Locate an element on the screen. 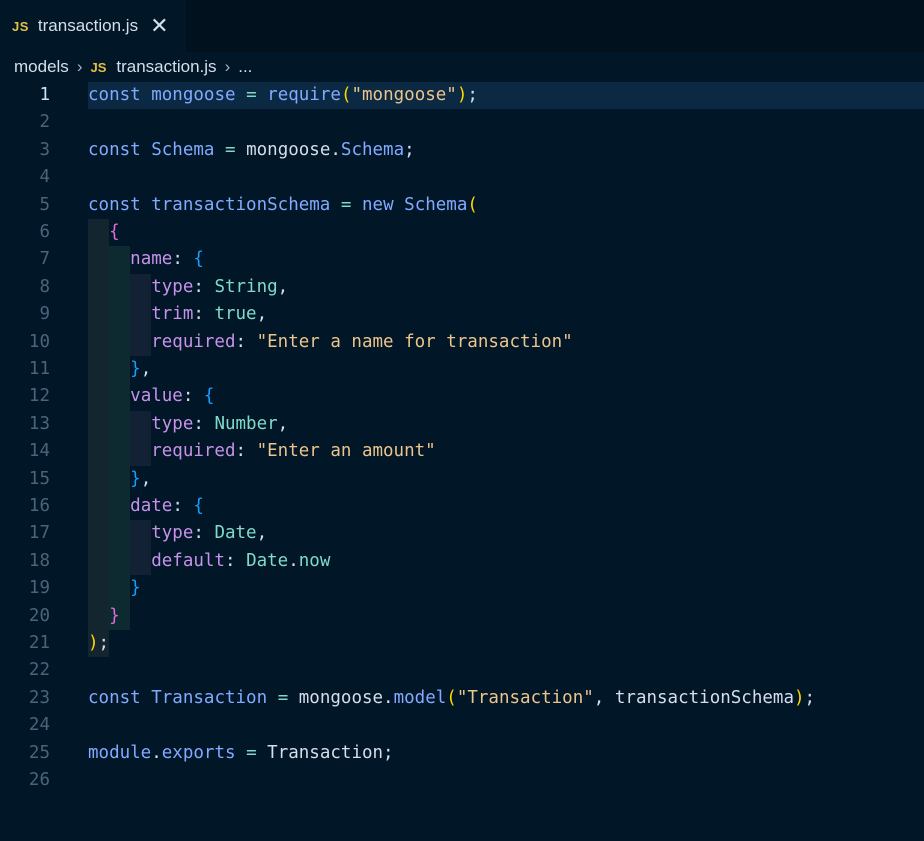 The width and height of the screenshot is (924, 841). code-line: 2 is located at coordinates (462, 122).